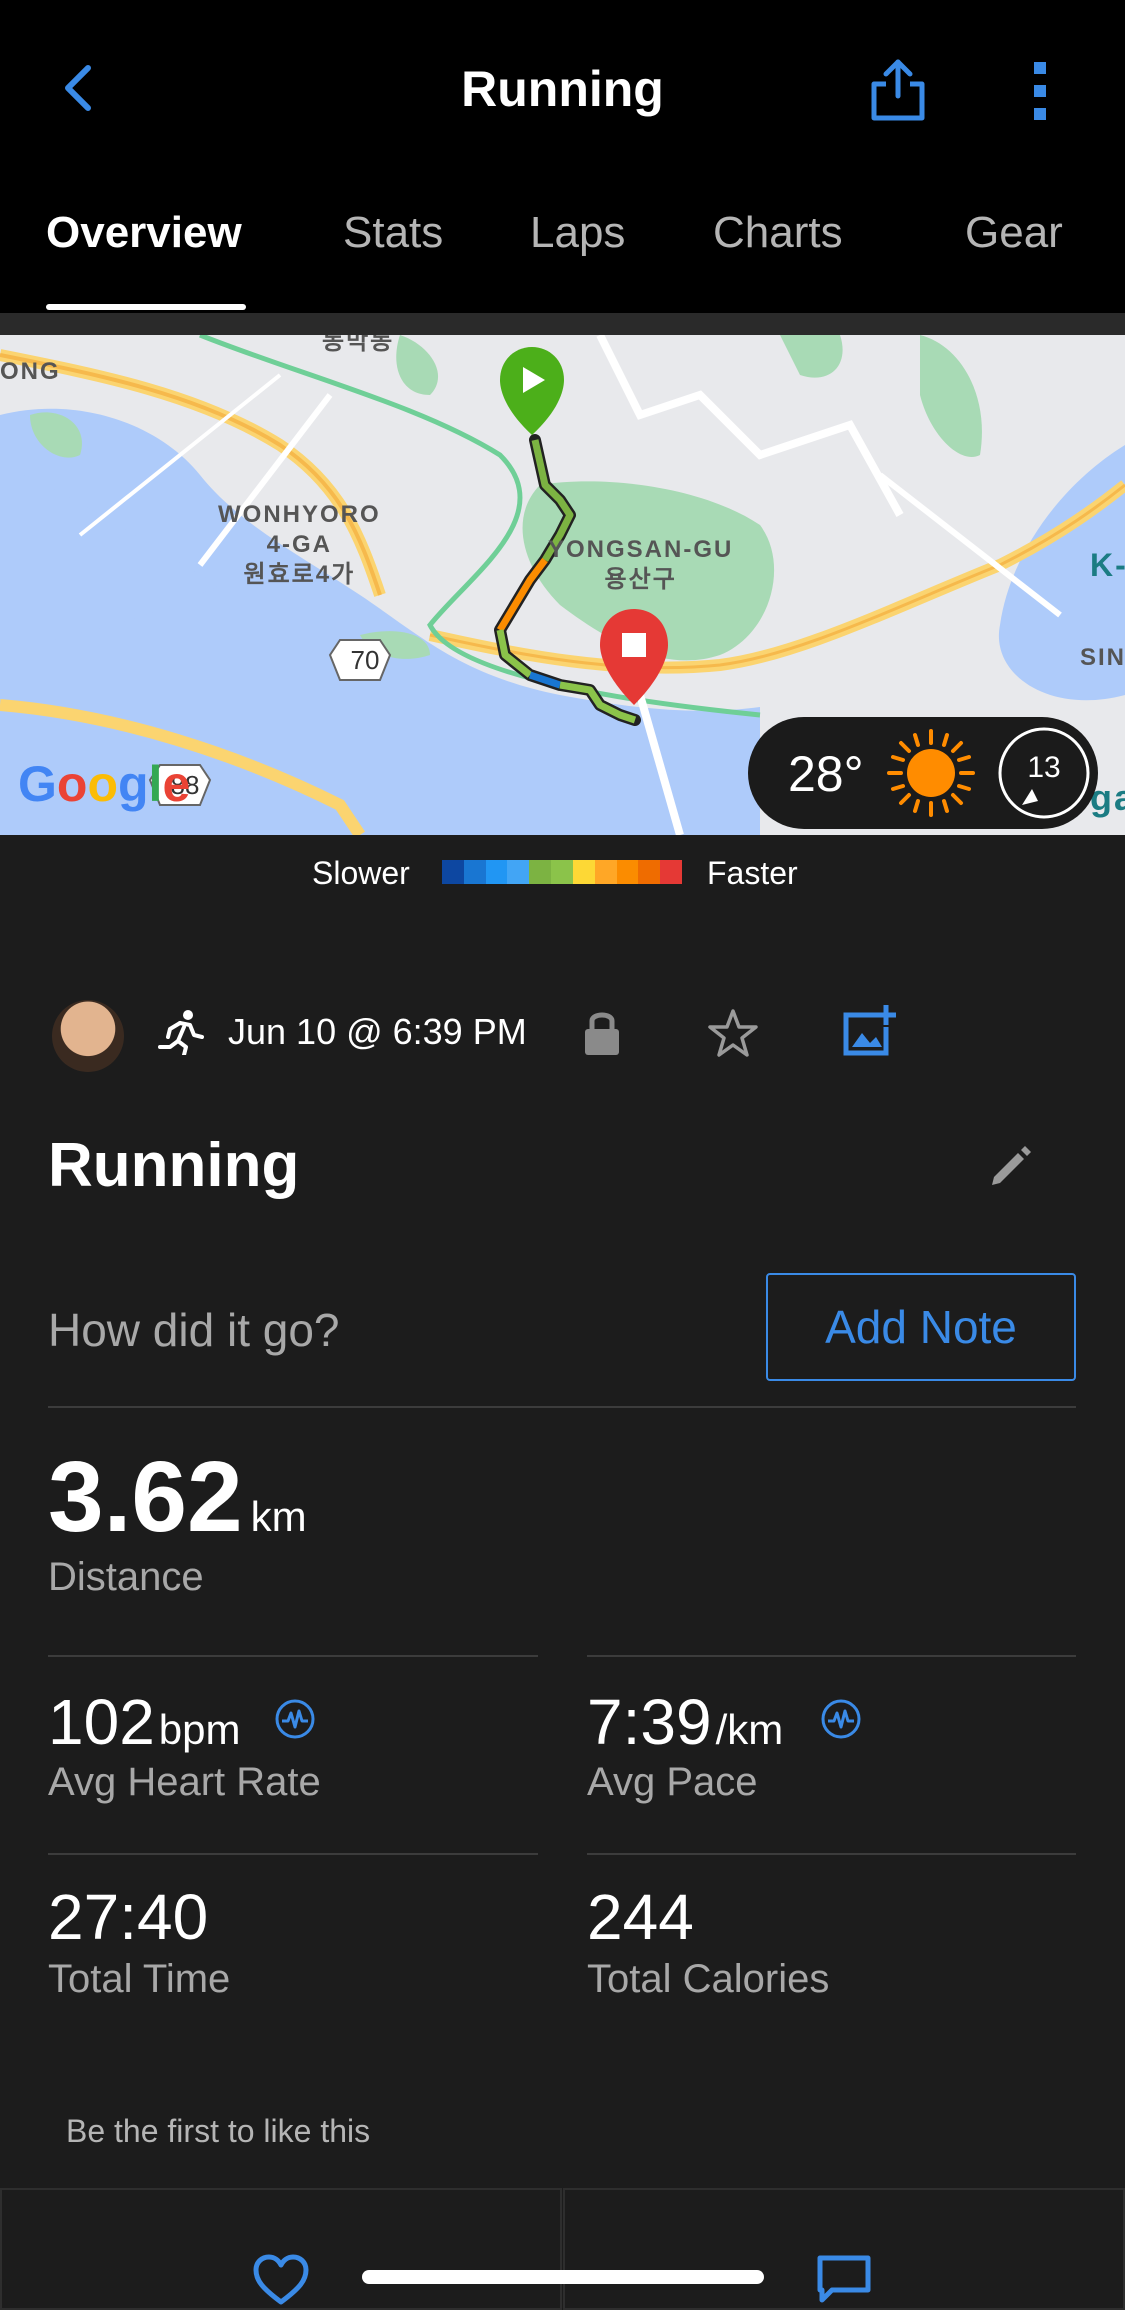 This screenshot has height=2310, width=1125. Describe the element at coordinates (1044, 767) in the screenshot. I see `wind-speed: 13` at that location.